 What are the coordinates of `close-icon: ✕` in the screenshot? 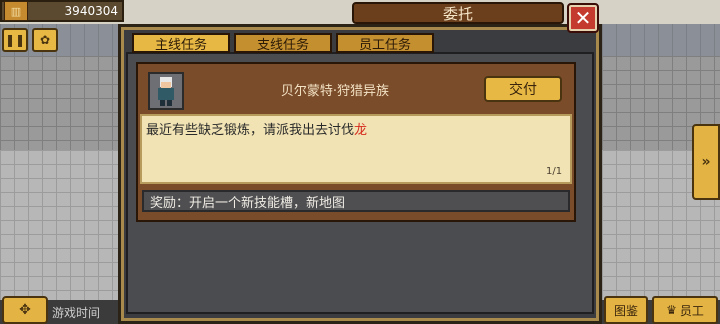 It's located at (583, 18).